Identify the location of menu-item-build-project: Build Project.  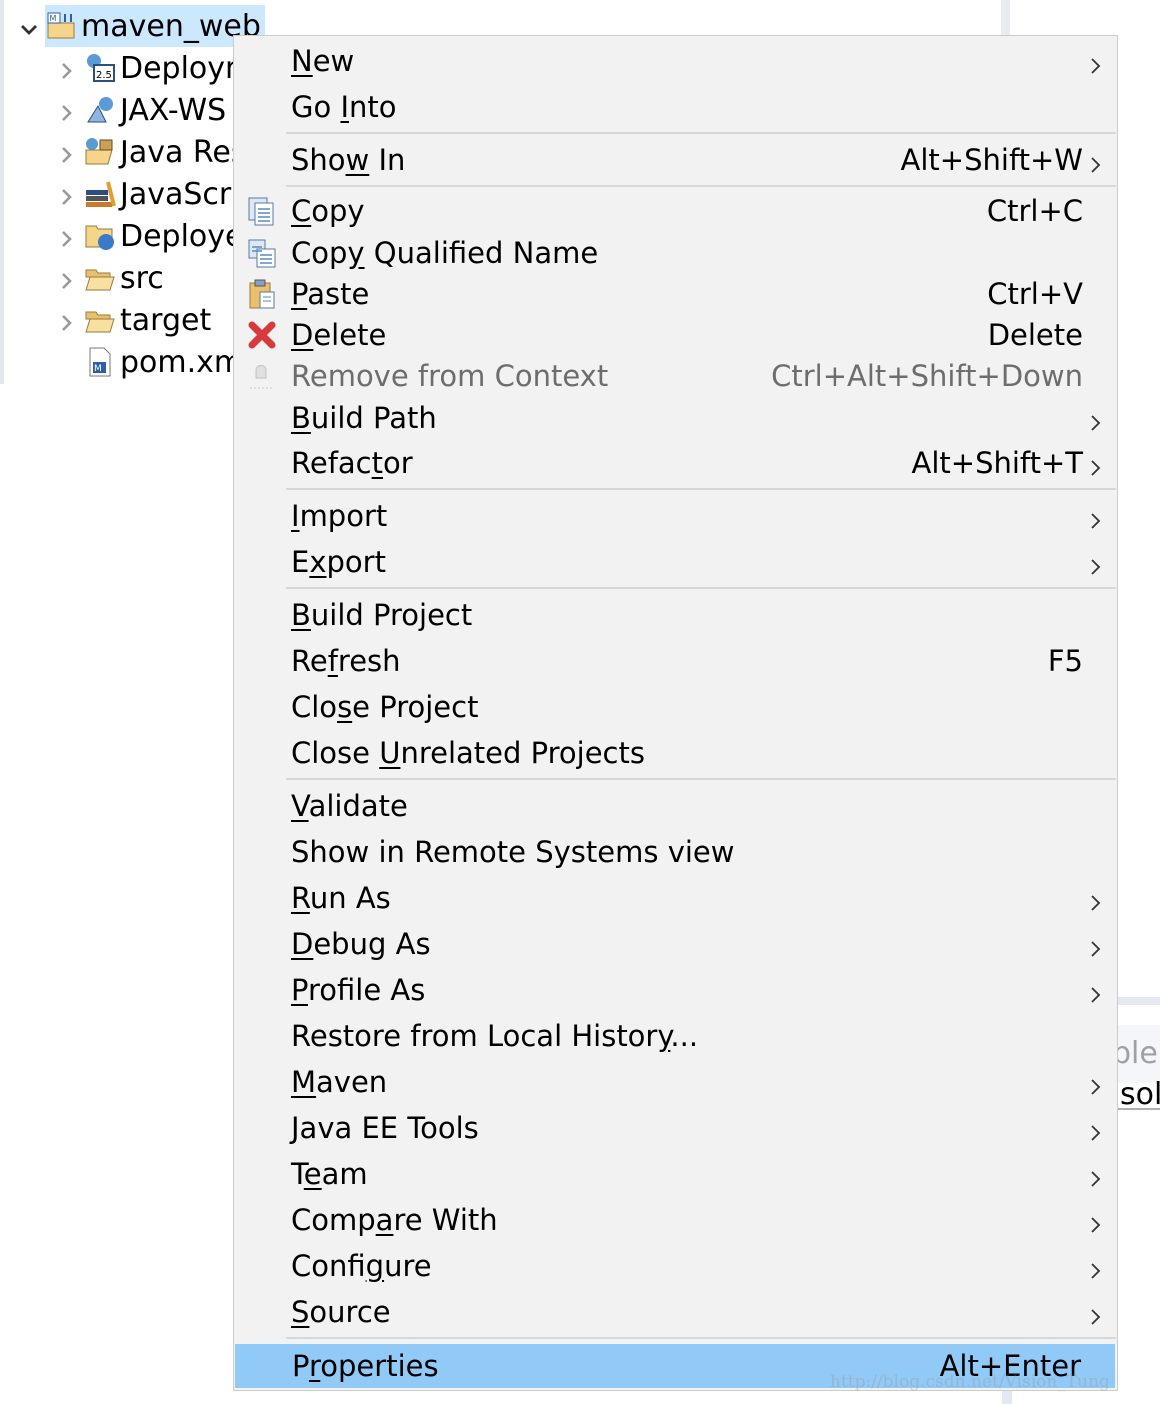
(675, 615).